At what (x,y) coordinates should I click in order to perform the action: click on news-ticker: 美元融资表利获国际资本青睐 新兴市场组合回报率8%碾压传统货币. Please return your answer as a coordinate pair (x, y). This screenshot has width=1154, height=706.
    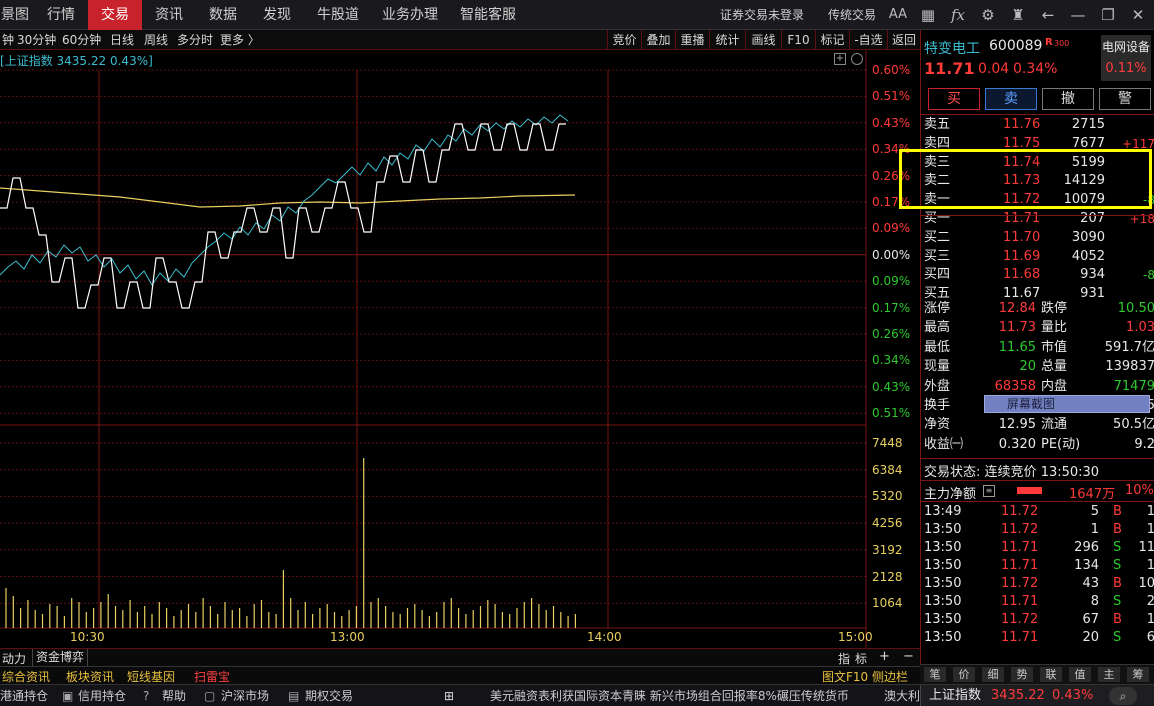
    Looking at the image, I should click on (674, 695).